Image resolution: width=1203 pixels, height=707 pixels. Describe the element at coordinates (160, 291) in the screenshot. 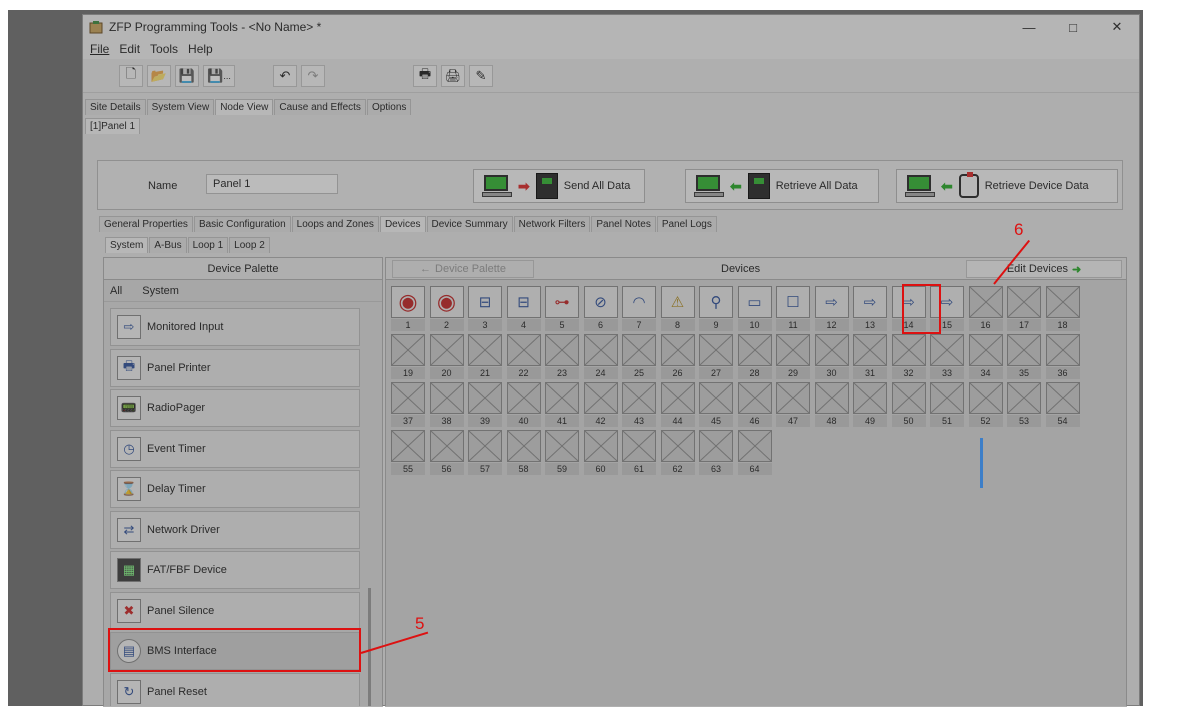

I see `filter-system: System` at that location.